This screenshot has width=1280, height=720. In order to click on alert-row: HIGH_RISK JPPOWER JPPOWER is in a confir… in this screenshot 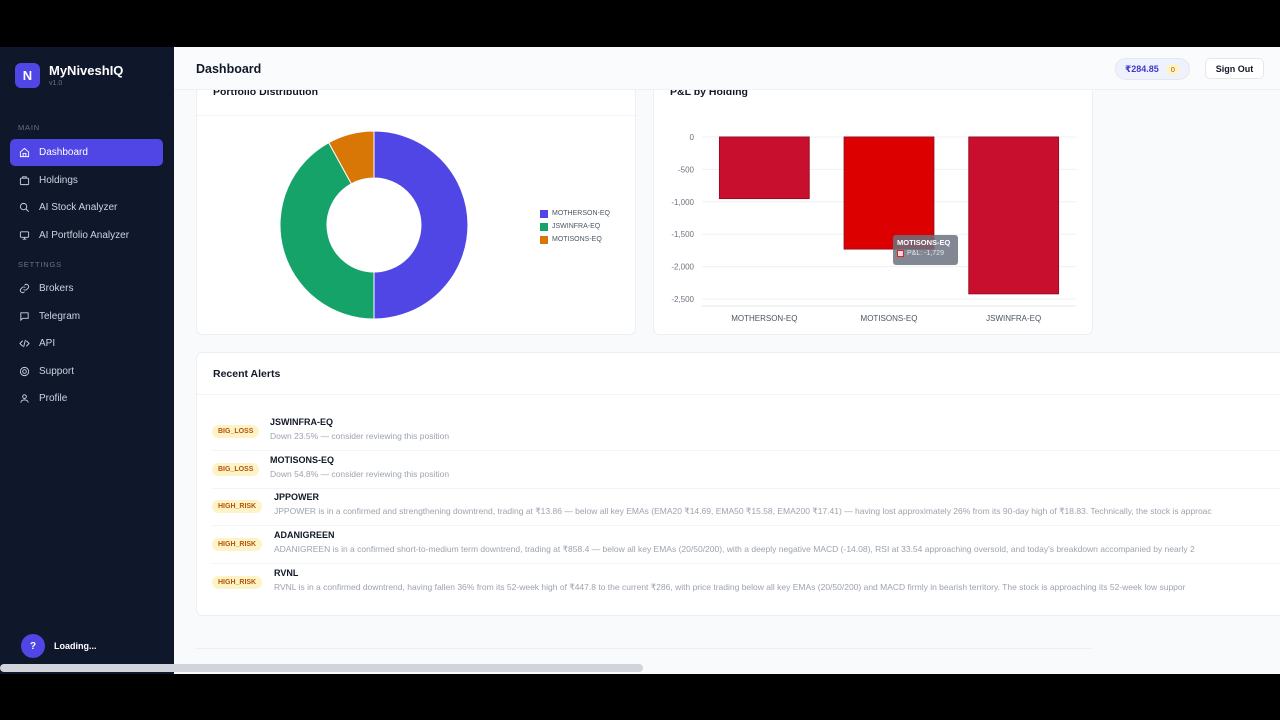, I will do `click(746, 507)`.